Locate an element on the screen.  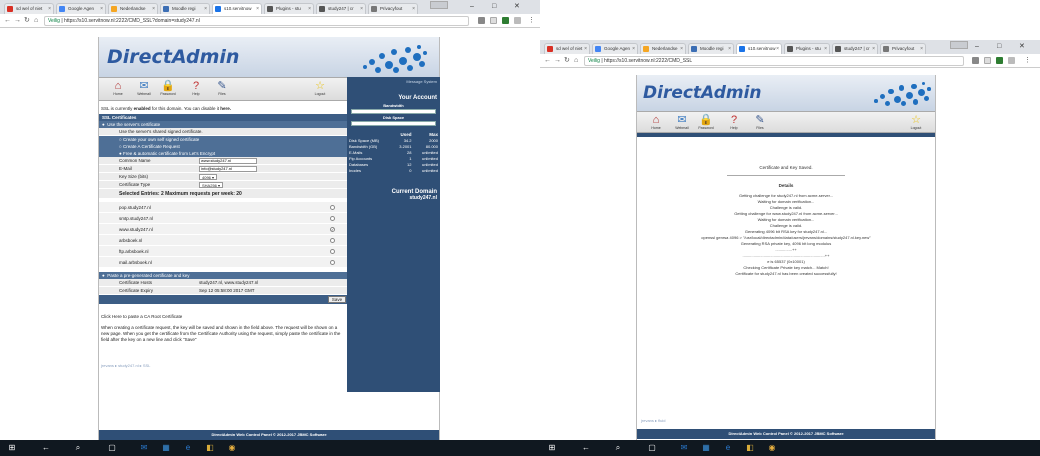
close-window-button: ✕ is located at coordinates (517, 7).